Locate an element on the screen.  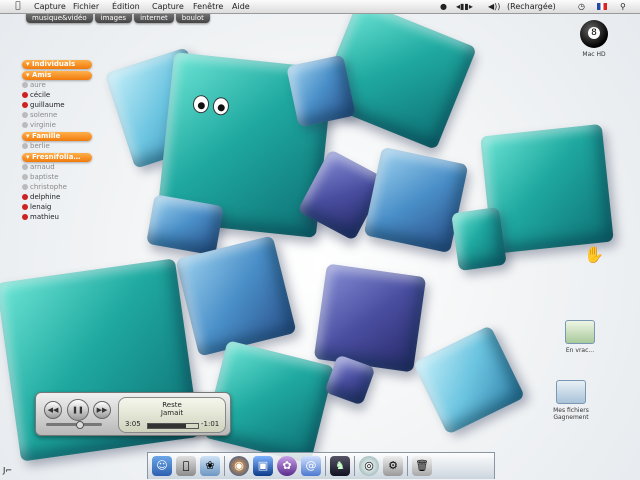
volume-icon: ◀)) is located at coordinates (494, 6).